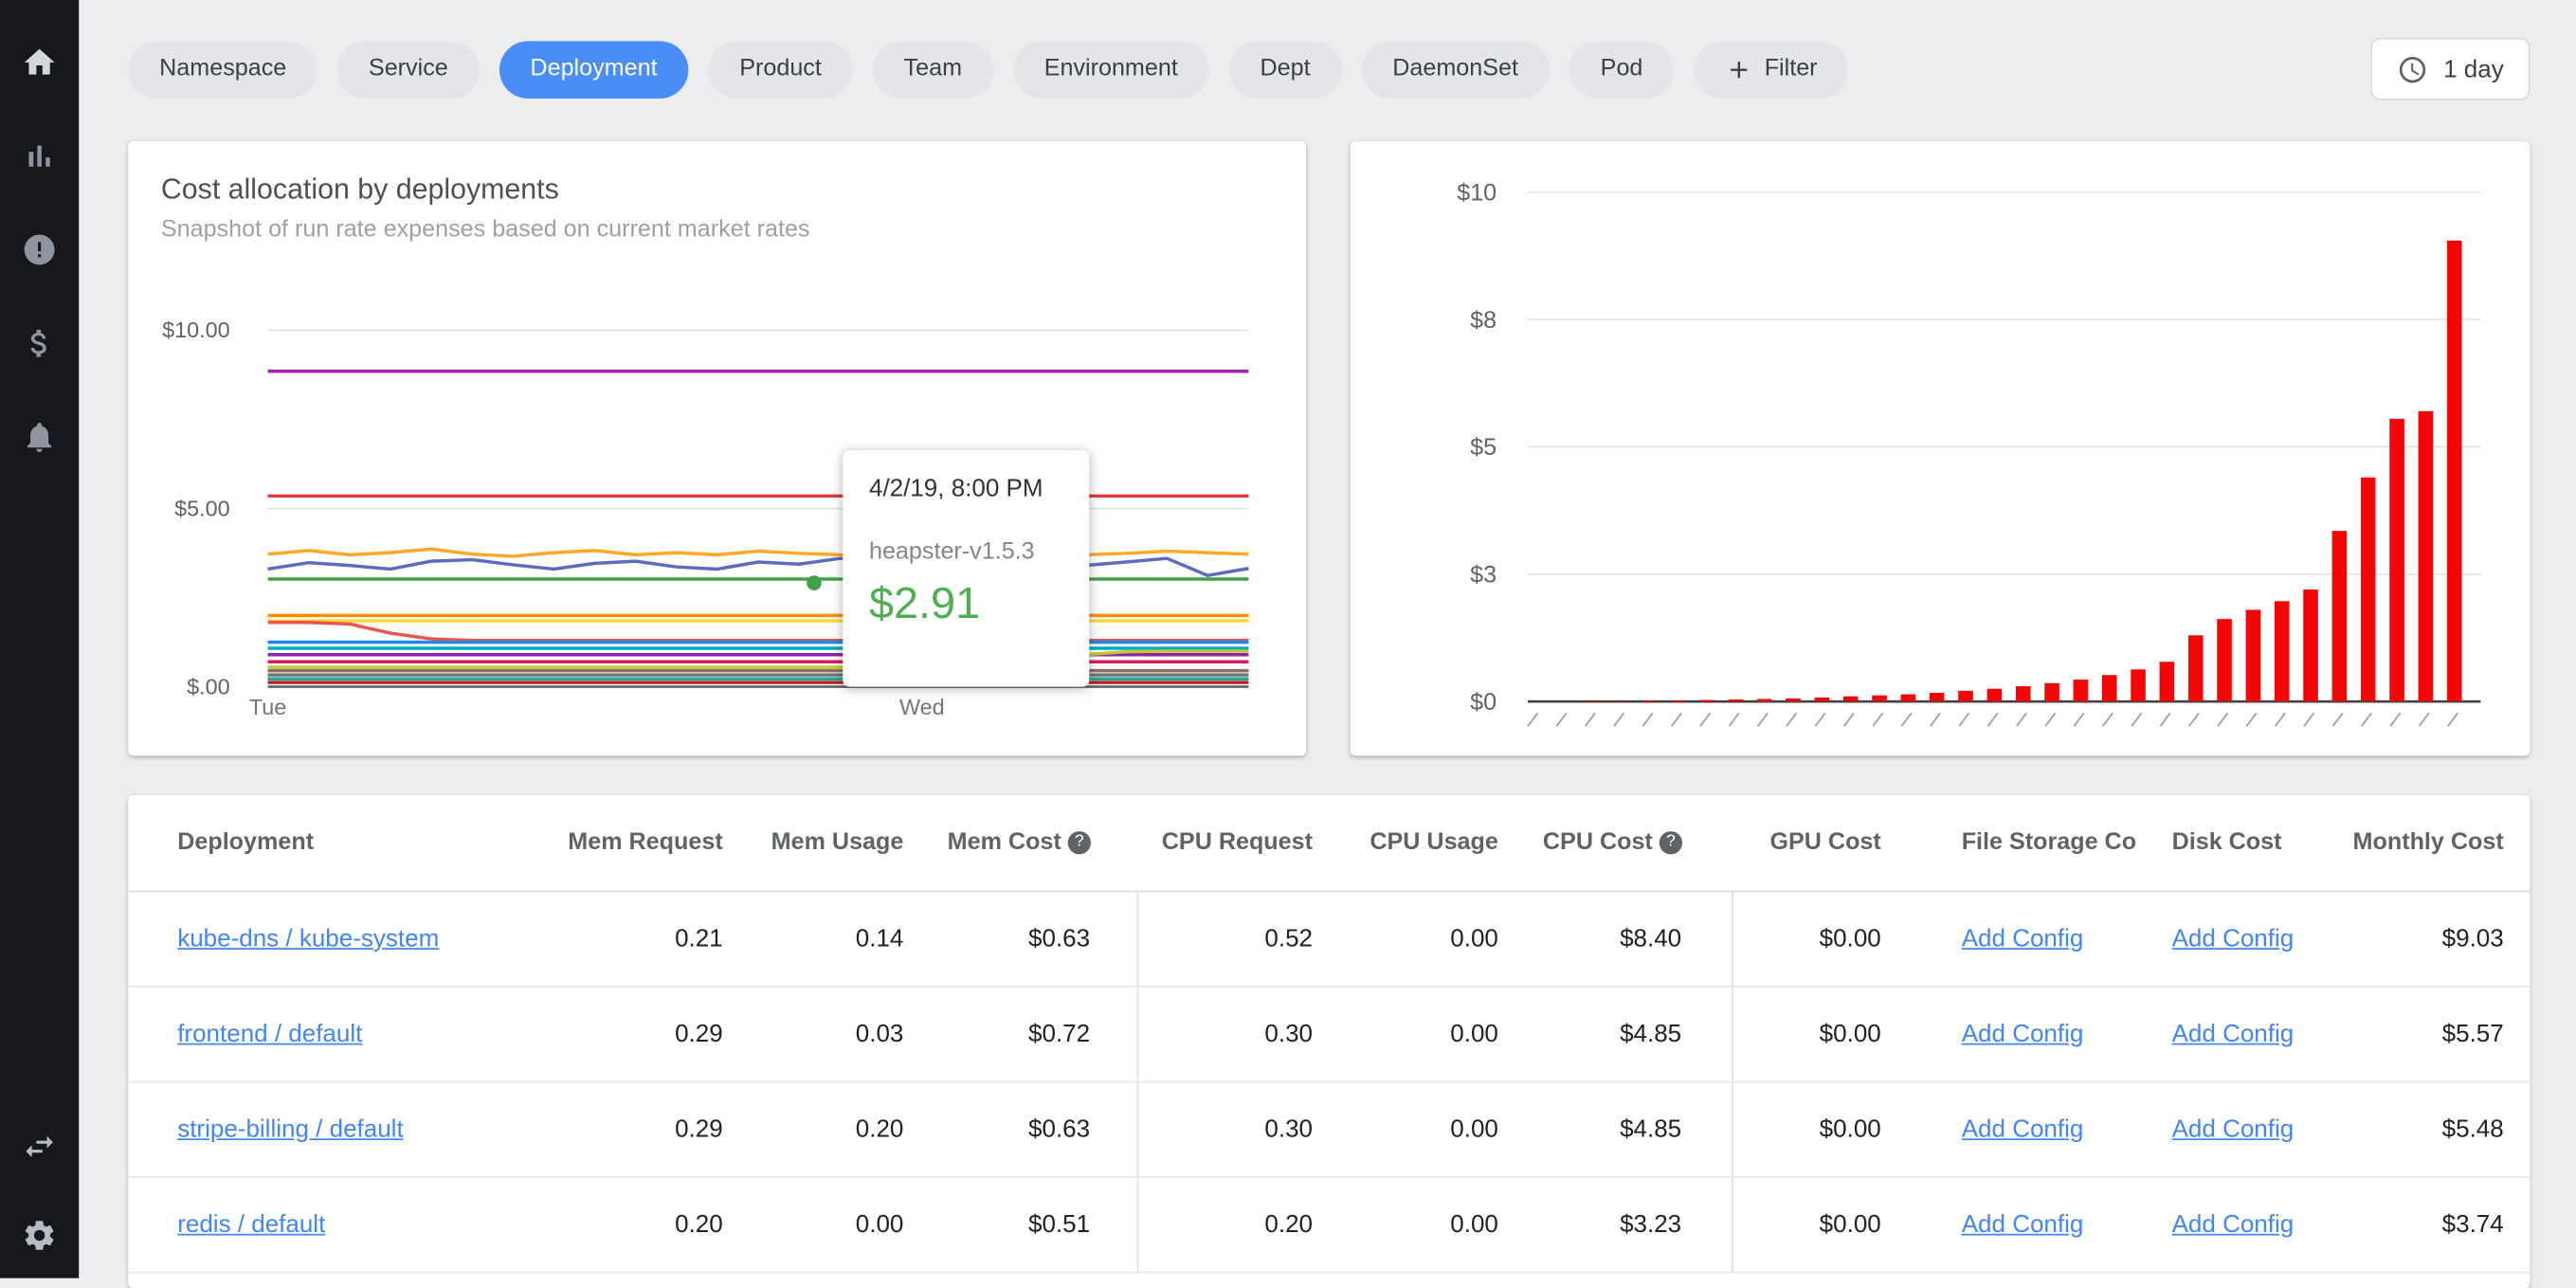 Image resolution: width=2576 pixels, height=1288 pixels. I want to click on deployment-link: stripe-billing / default, so click(290, 1129).